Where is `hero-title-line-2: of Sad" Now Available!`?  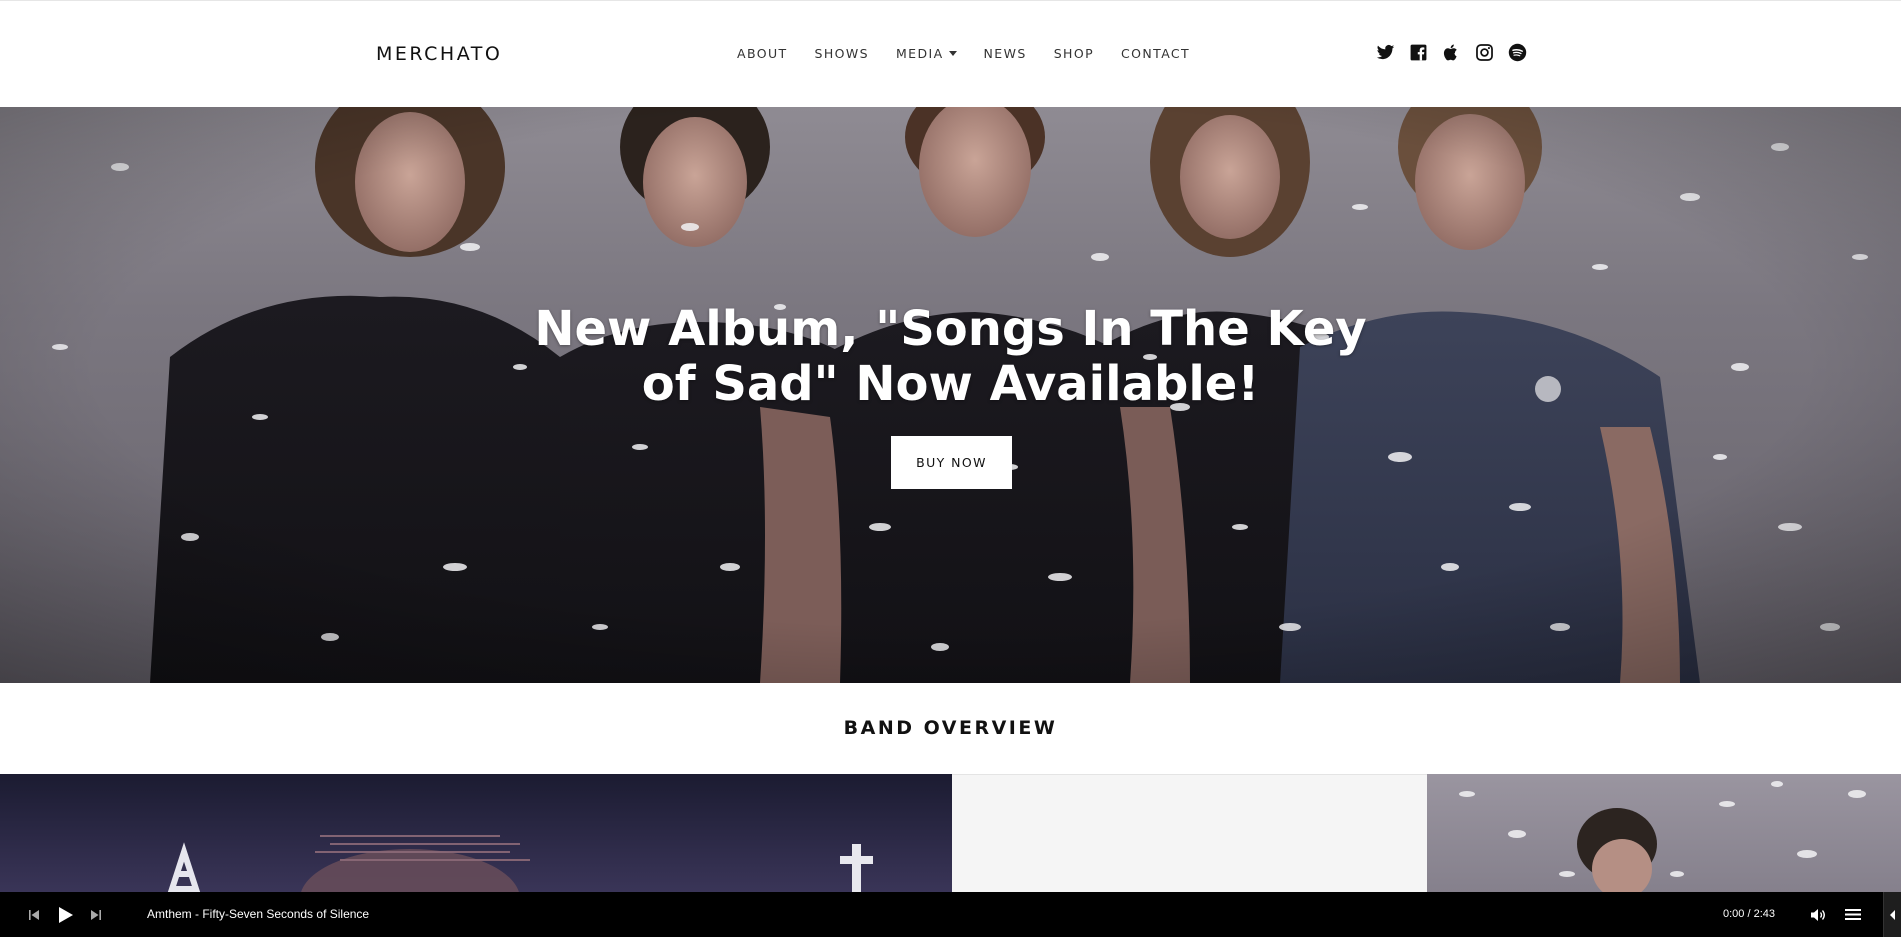 hero-title-line-2: of Sad" Now Available! is located at coordinates (950, 384).